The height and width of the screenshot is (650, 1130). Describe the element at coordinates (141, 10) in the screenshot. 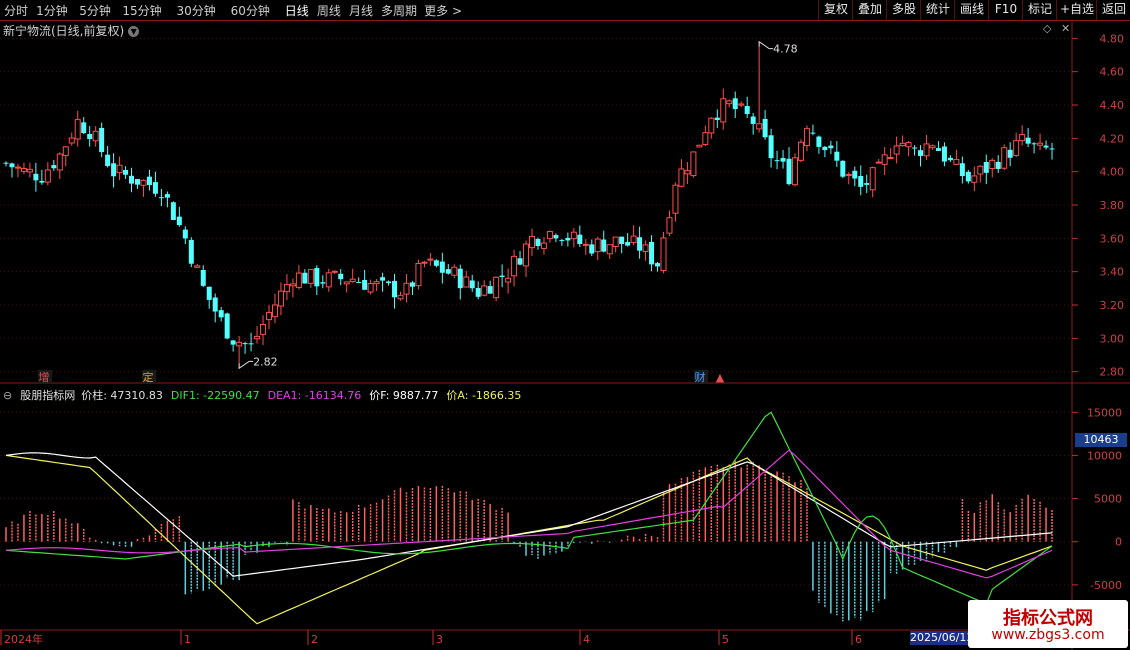

I see `period-tab-3: 15分钟` at that location.